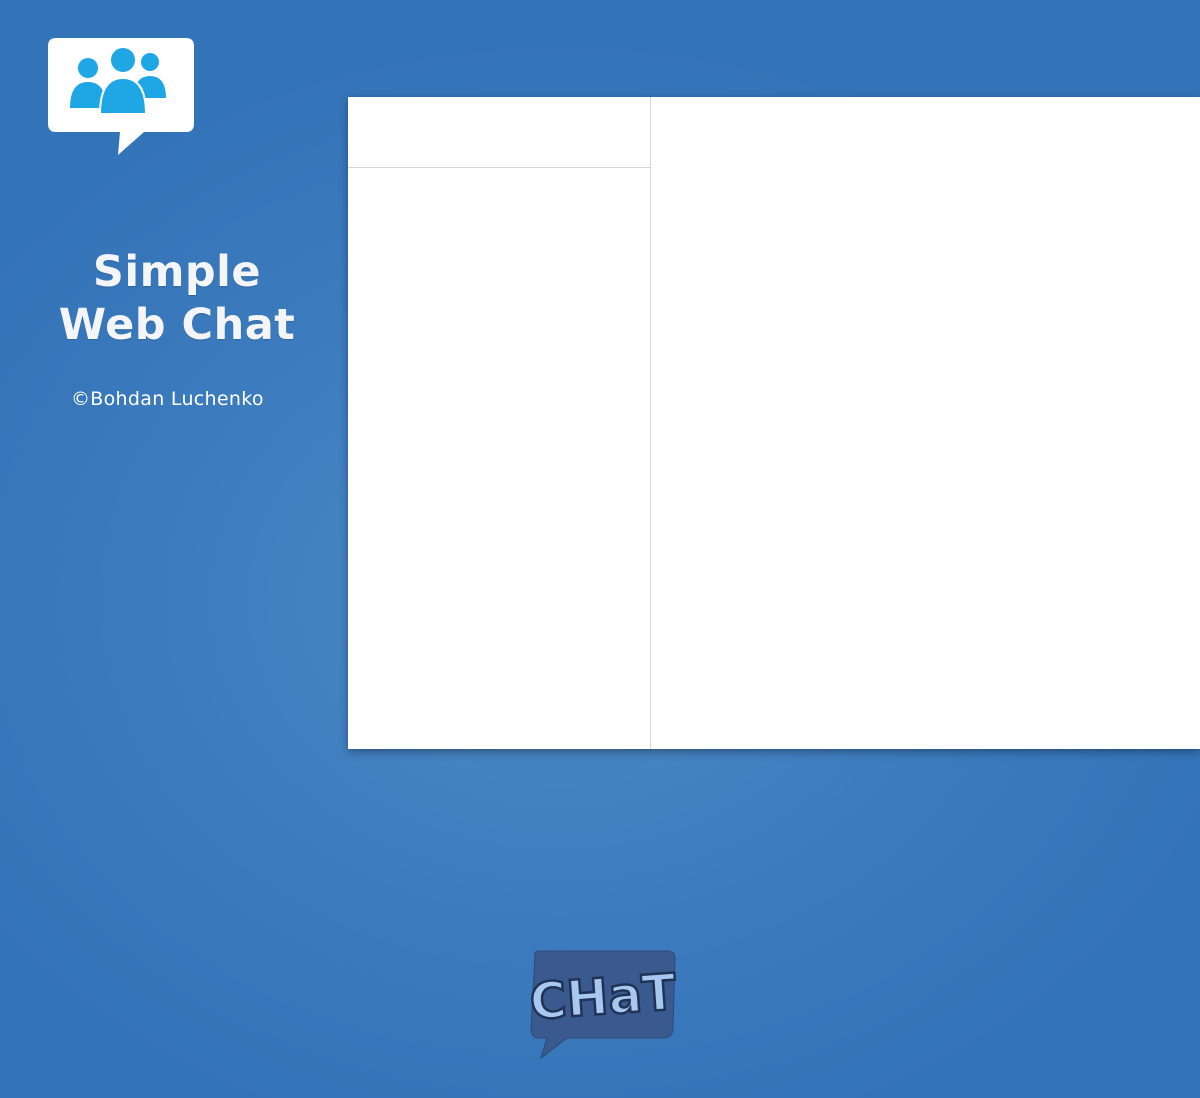 The height and width of the screenshot is (1098, 1200). What do you see at coordinates (167, 399) in the screenshot?
I see `copyright-text: ©Bohdan Luchenko` at bounding box center [167, 399].